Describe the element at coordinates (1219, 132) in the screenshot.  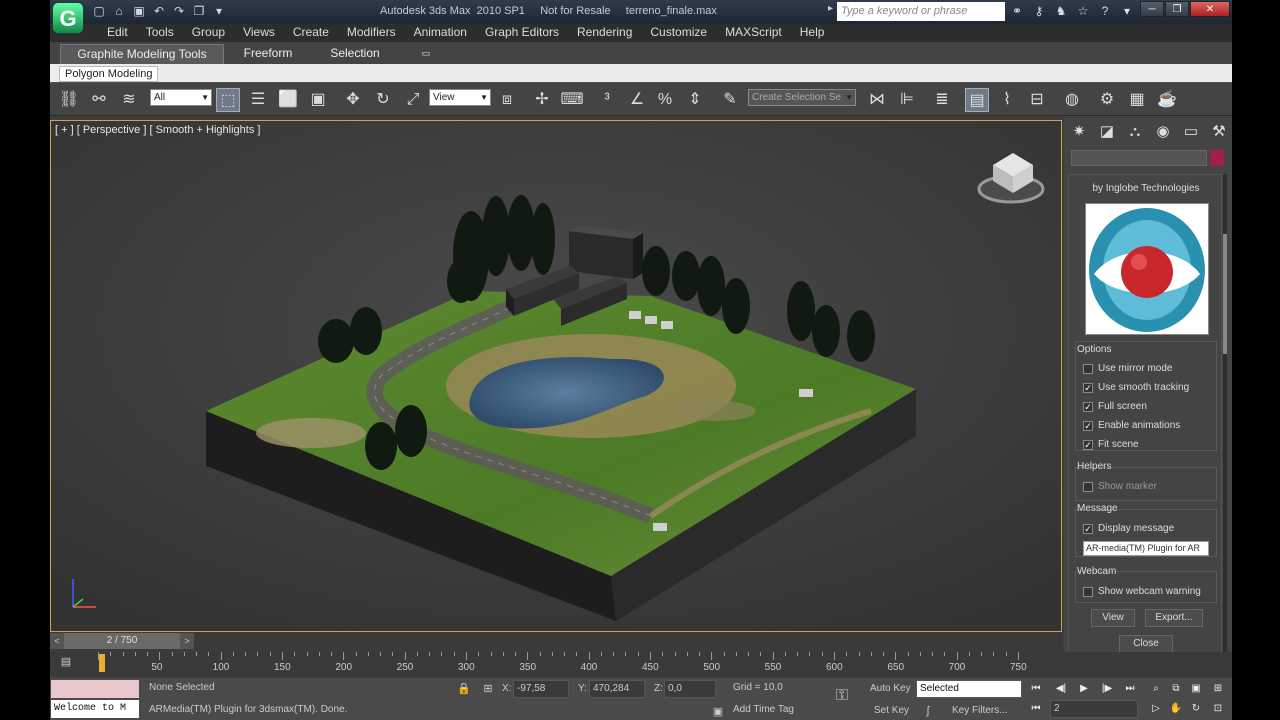
I see `utilities-tab-icon: ⚒` at that location.